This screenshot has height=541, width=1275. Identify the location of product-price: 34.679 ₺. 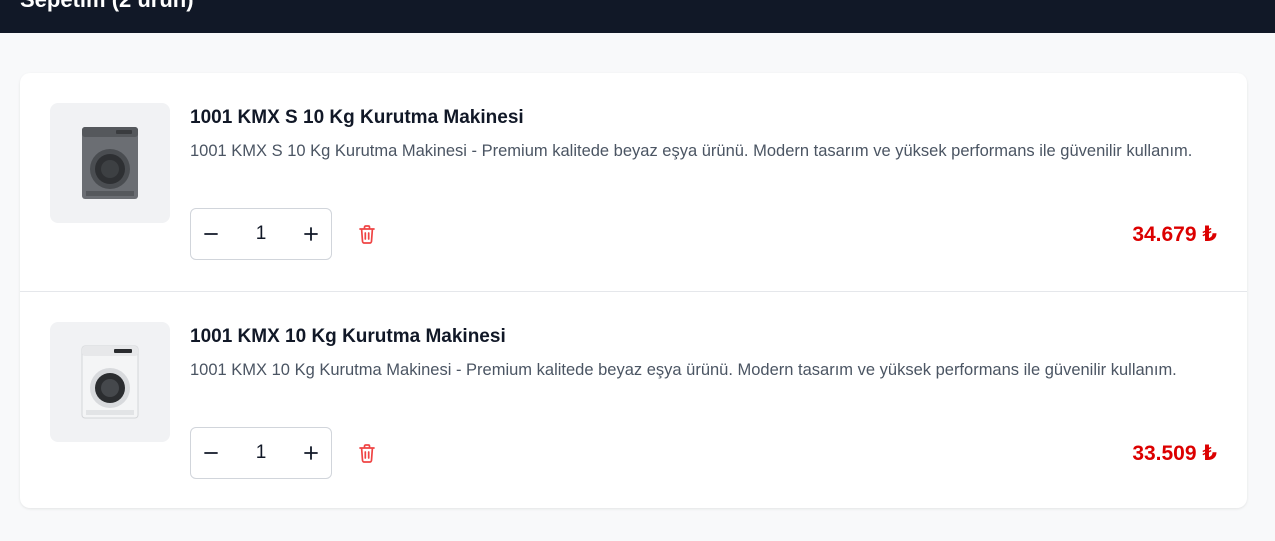
(1174, 234).